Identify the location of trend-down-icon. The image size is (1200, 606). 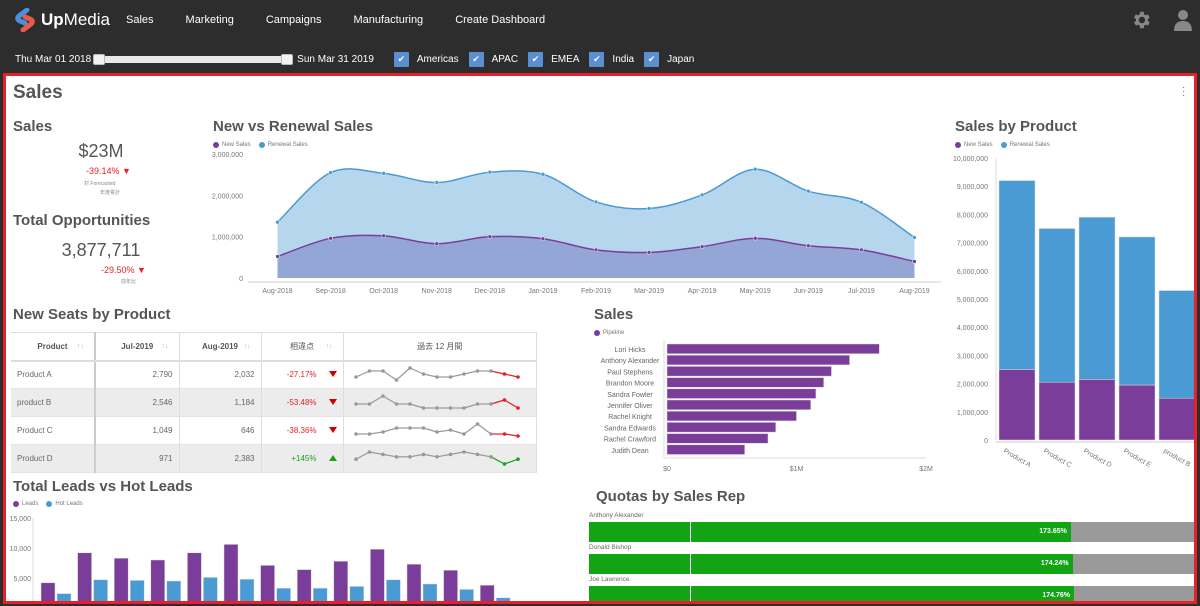
(332, 374).